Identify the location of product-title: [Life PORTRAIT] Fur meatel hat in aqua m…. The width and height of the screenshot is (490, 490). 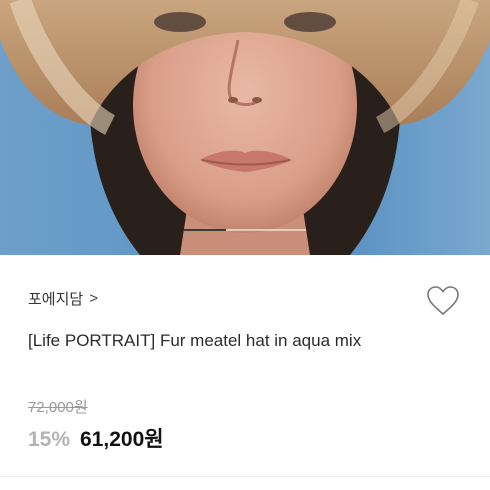
(208, 341).